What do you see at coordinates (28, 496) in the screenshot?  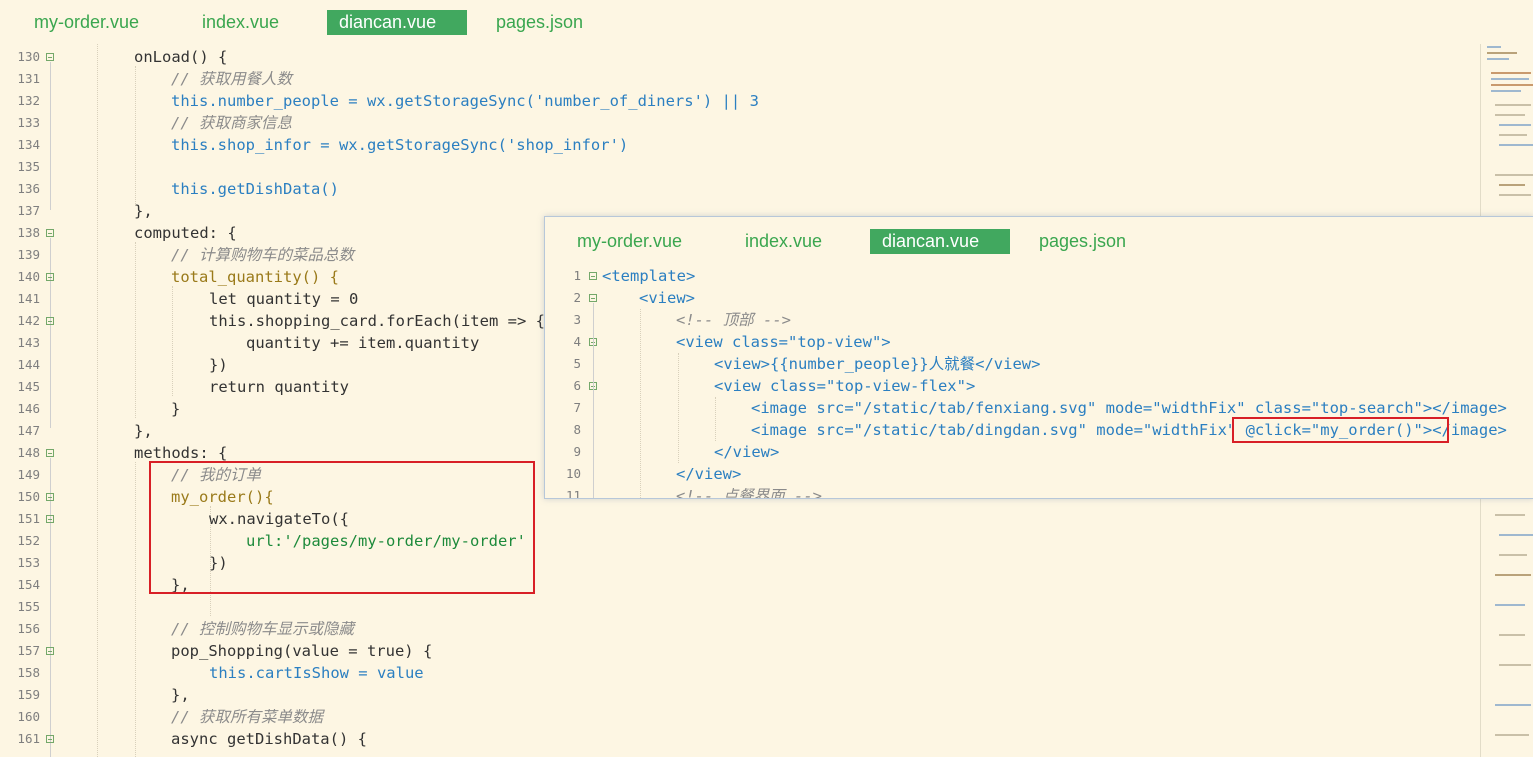 I see `line-number: 150` at bounding box center [28, 496].